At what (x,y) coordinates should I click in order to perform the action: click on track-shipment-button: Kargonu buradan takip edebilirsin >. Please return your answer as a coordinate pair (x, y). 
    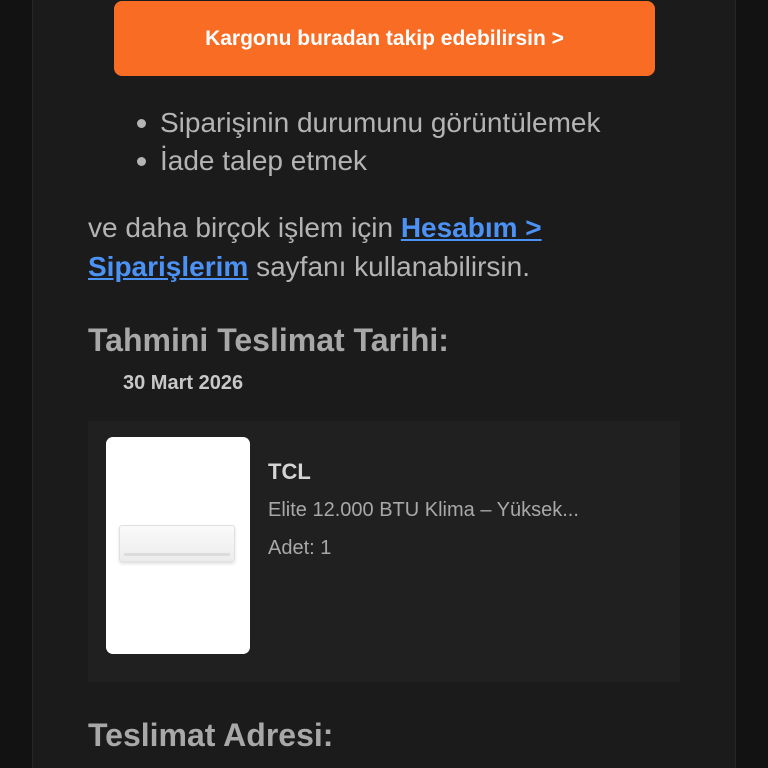
    Looking at the image, I should click on (384, 38).